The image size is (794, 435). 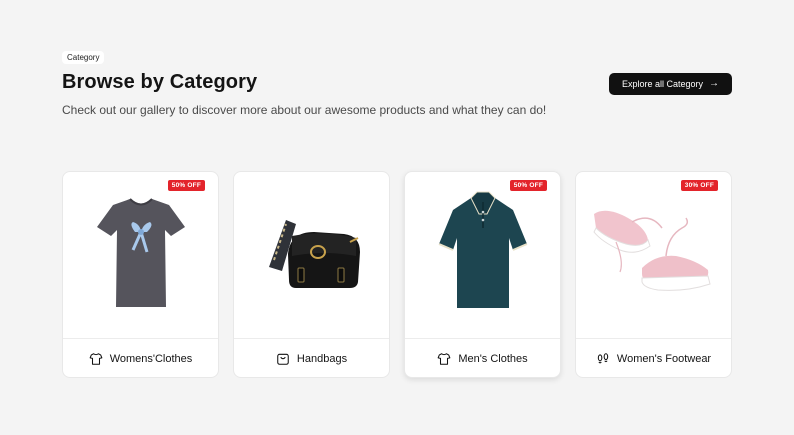 What do you see at coordinates (603, 359) in the screenshot?
I see `footprints-icon` at bounding box center [603, 359].